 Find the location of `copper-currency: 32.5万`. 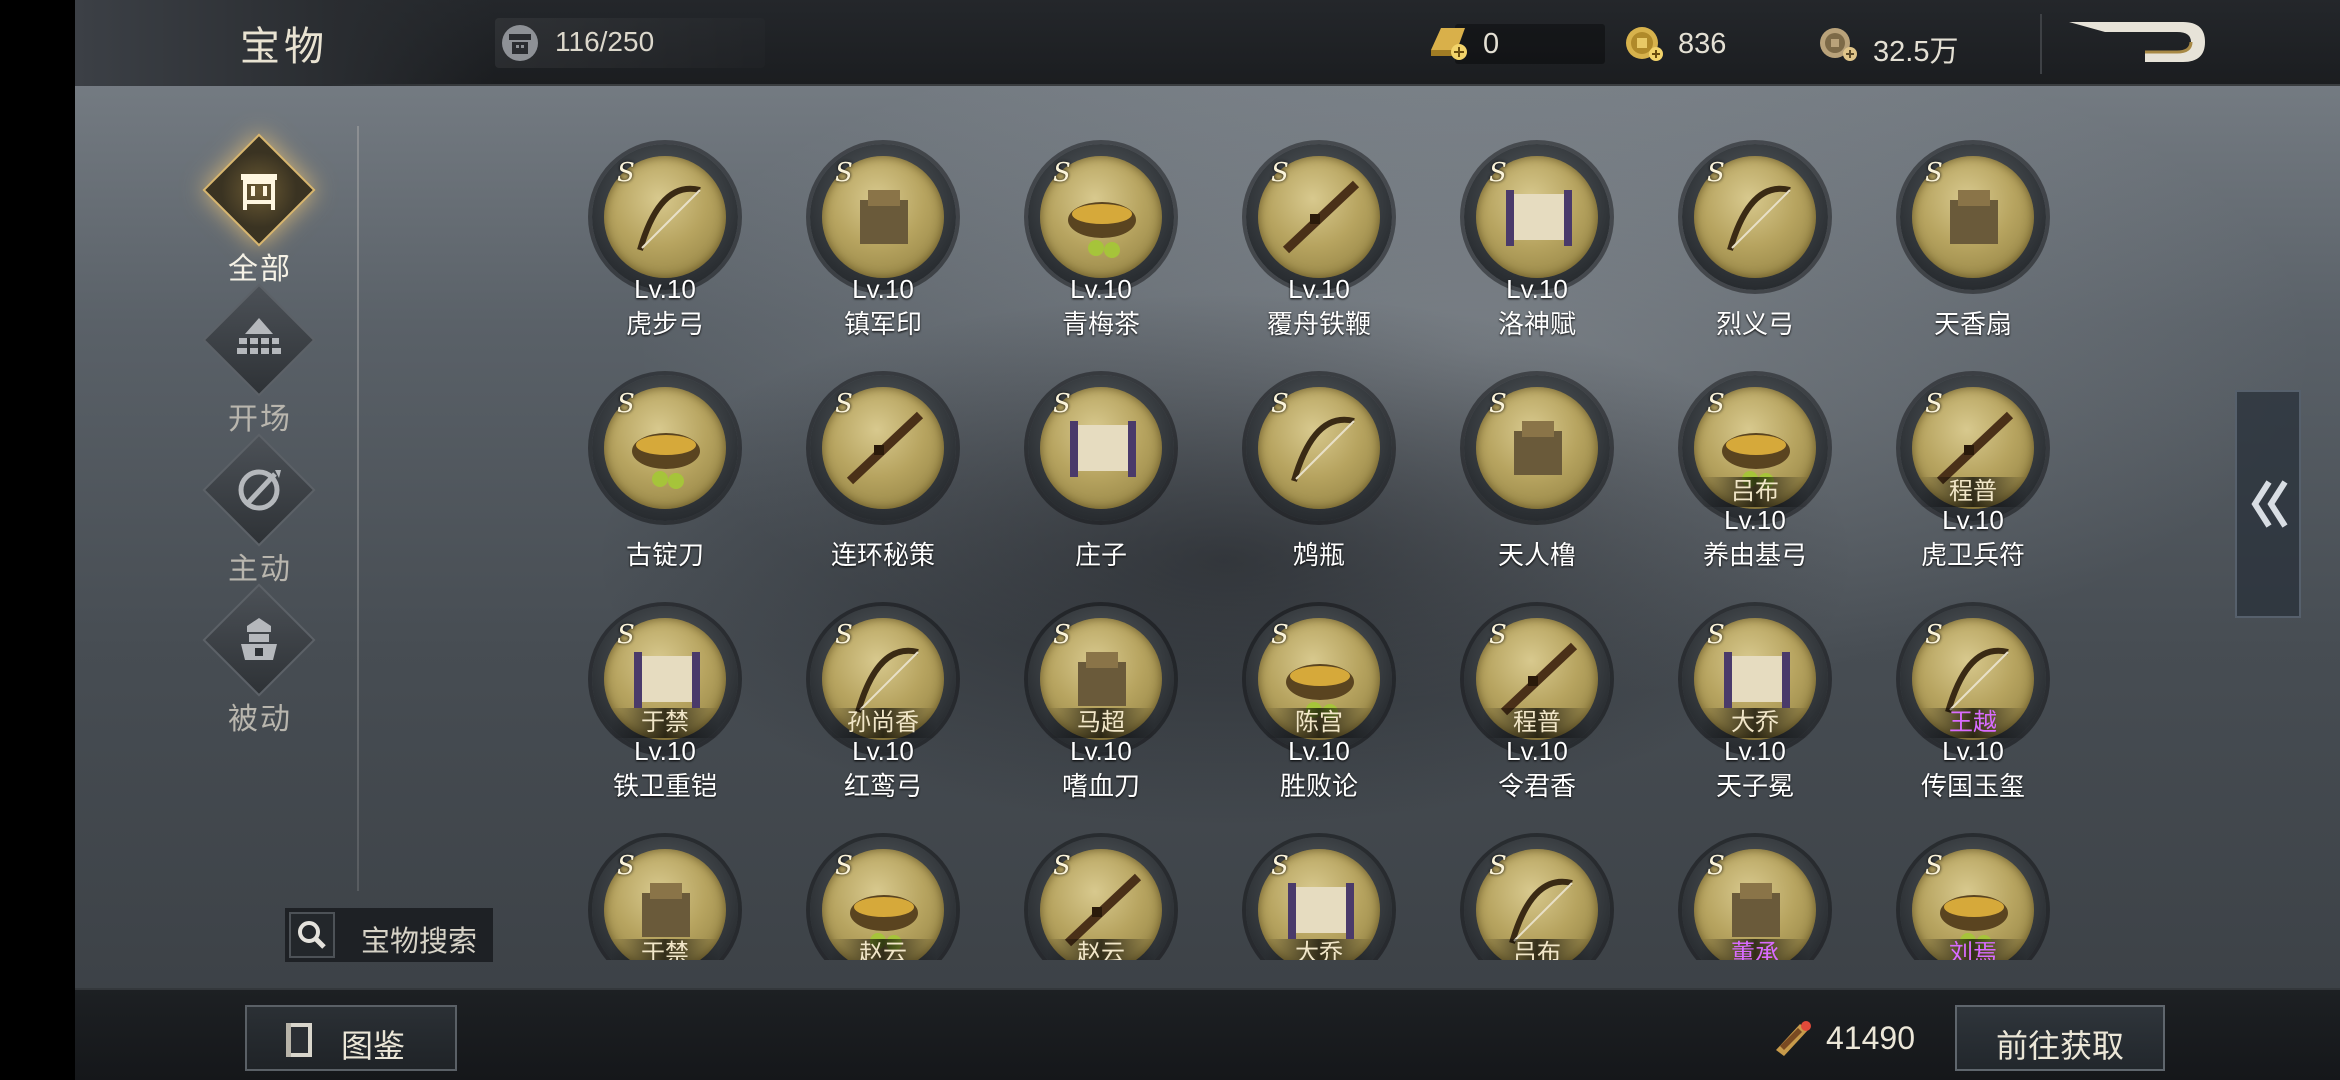

copper-currency: 32.5万 is located at coordinates (1935, 44).